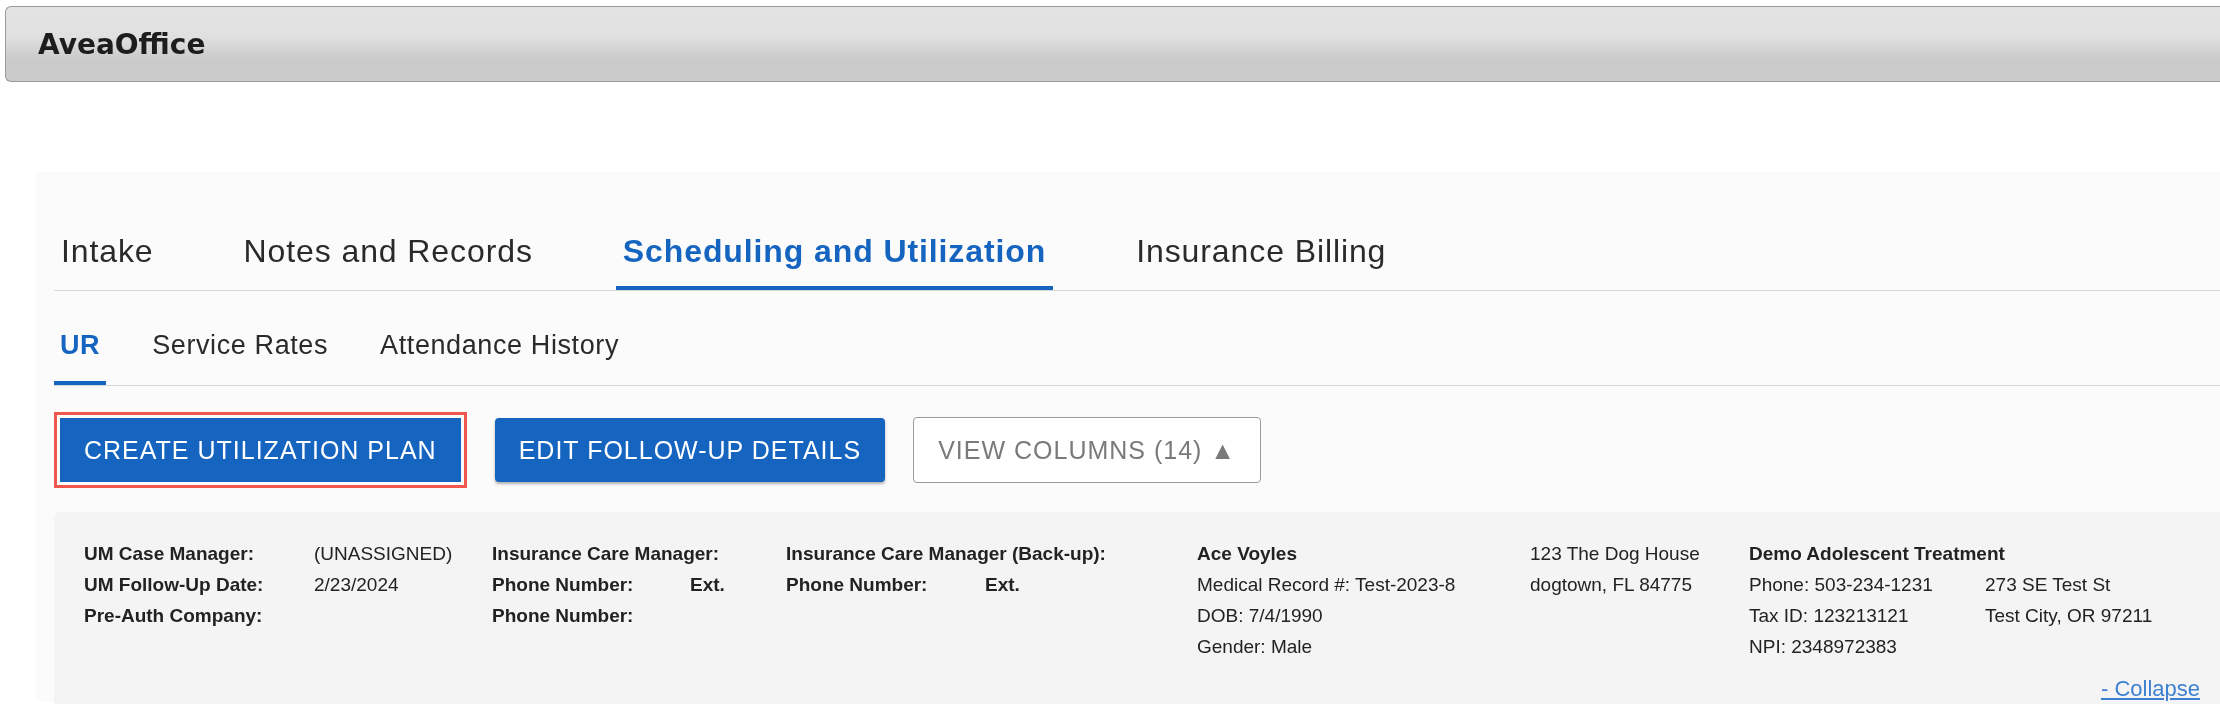 This screenshot has height=704, width=2220. Describe the element at coordinates (690, 450) in the screenshot. I see `action-button: EDIT FOLLOW-UP DETAILS` at that location.